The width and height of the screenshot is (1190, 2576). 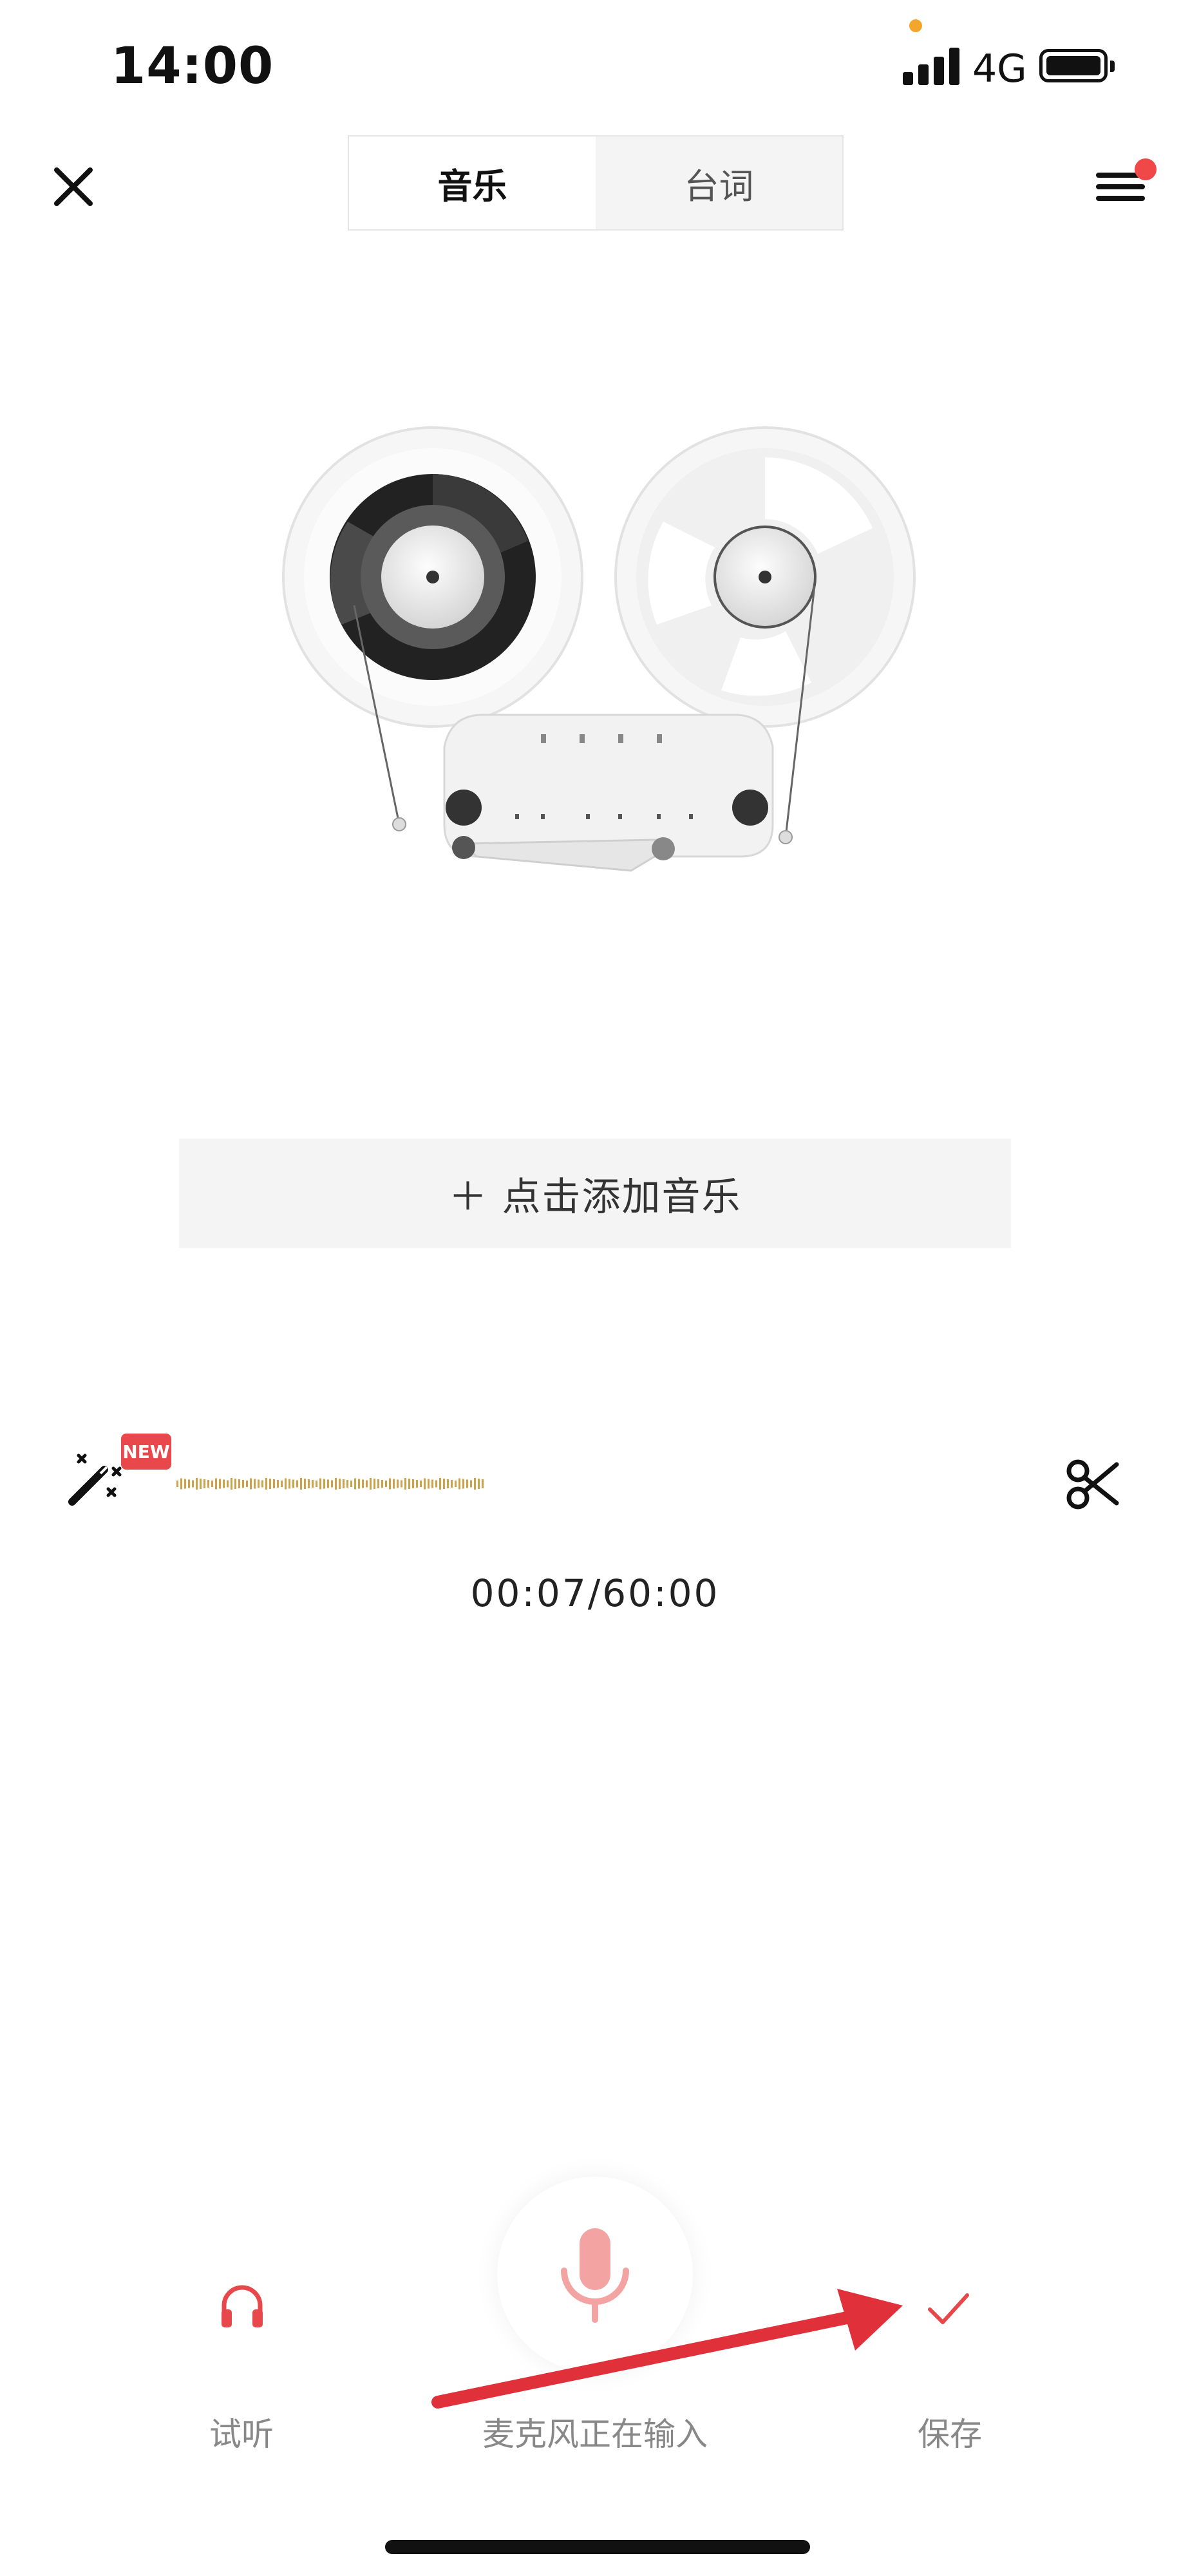 I want to click on trim-button, so click(x=1093, y=1484).